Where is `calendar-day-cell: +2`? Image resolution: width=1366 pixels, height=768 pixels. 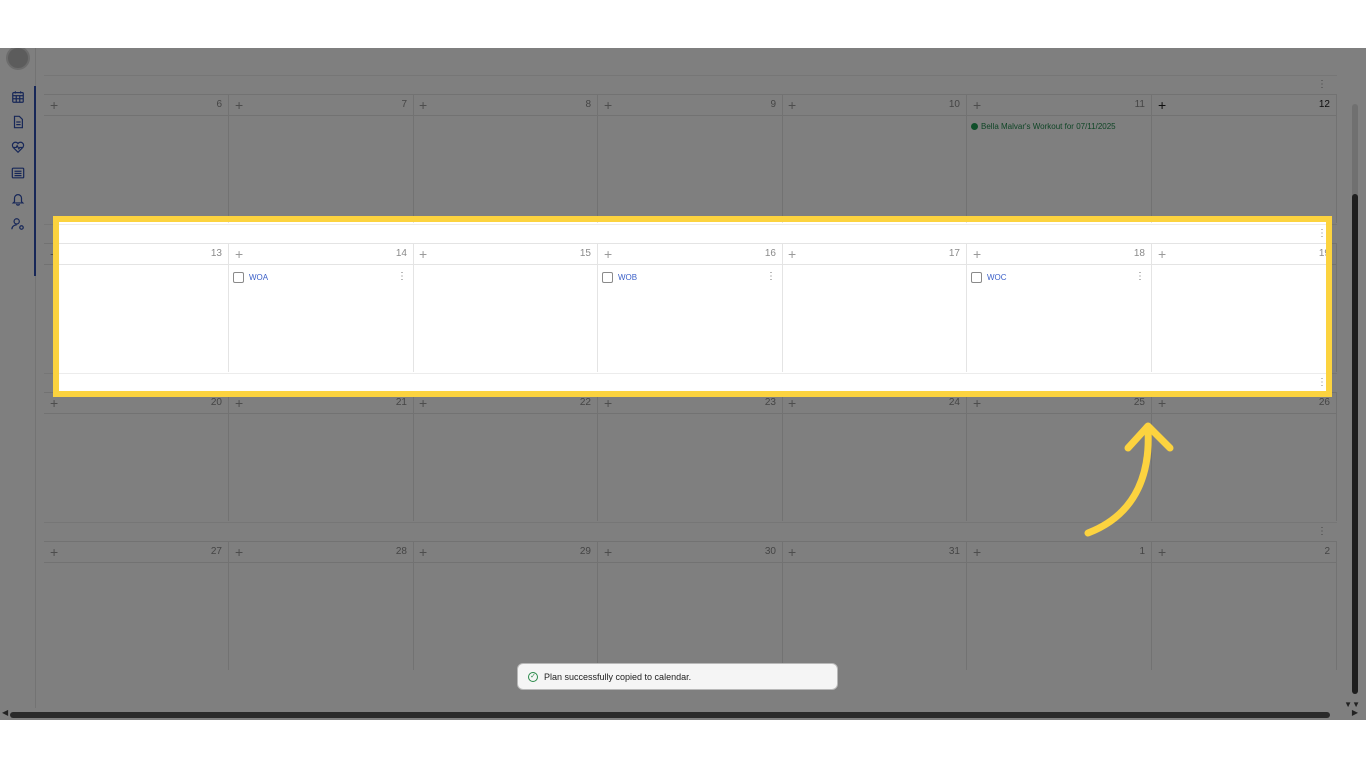 calendar-day-cell: +2 is located at coordinates (1244, 606).